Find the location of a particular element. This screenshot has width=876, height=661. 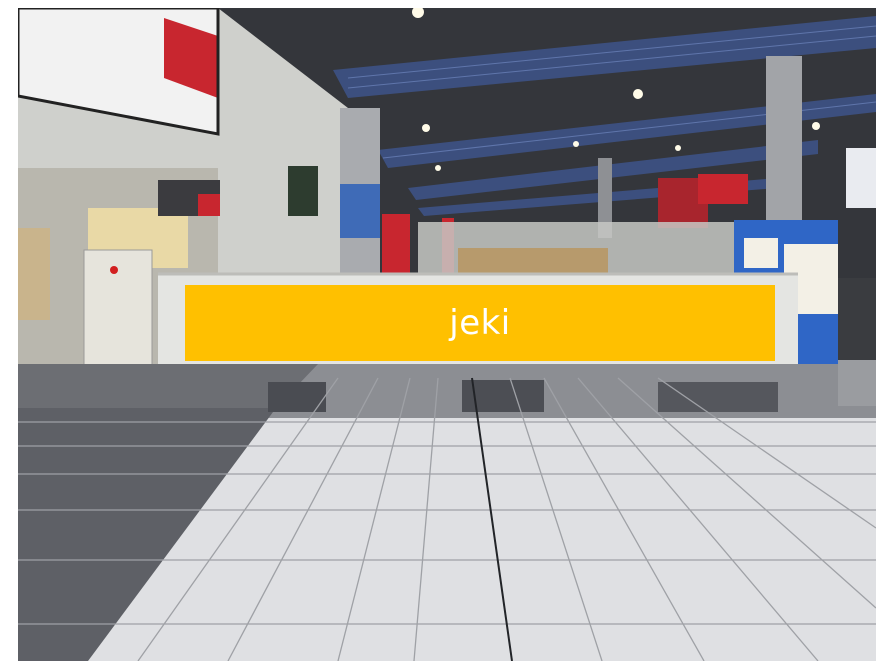

banner-text: jeki is located at coordinates (480, 323).